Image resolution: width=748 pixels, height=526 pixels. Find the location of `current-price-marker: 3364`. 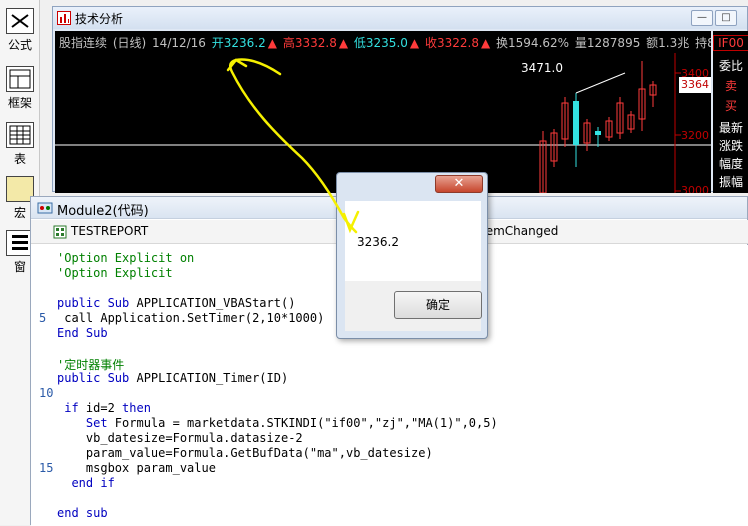

current-price-marker: 3364 is located at coordinates (695, 85).